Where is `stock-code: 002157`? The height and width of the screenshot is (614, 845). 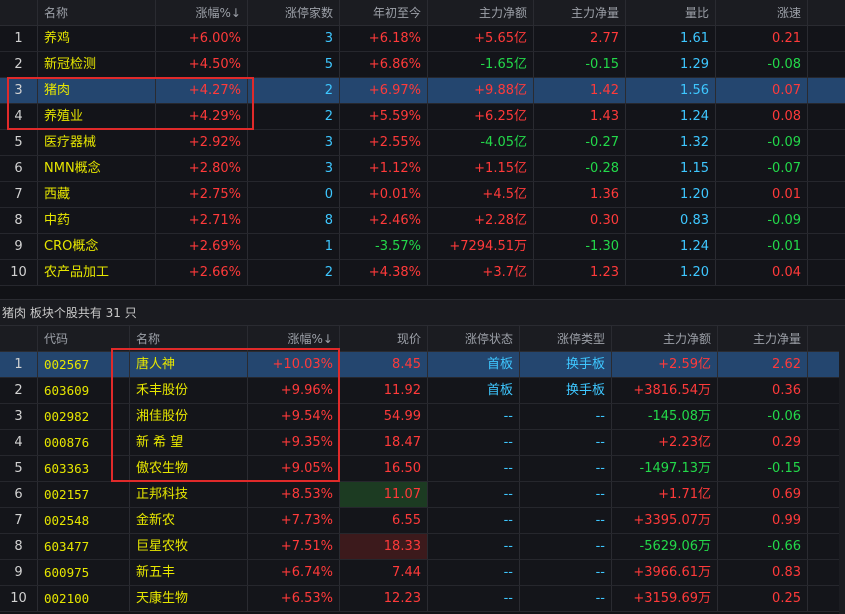
stock-code: 002157 is located at coordinates (84, 494).